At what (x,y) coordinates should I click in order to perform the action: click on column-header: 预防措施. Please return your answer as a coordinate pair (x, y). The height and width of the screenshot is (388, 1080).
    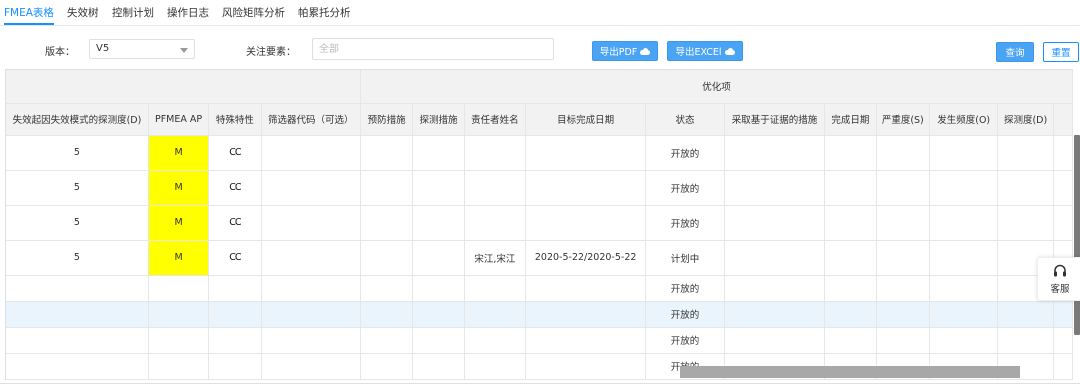
    Looking at the image, I should click on (387, 119).